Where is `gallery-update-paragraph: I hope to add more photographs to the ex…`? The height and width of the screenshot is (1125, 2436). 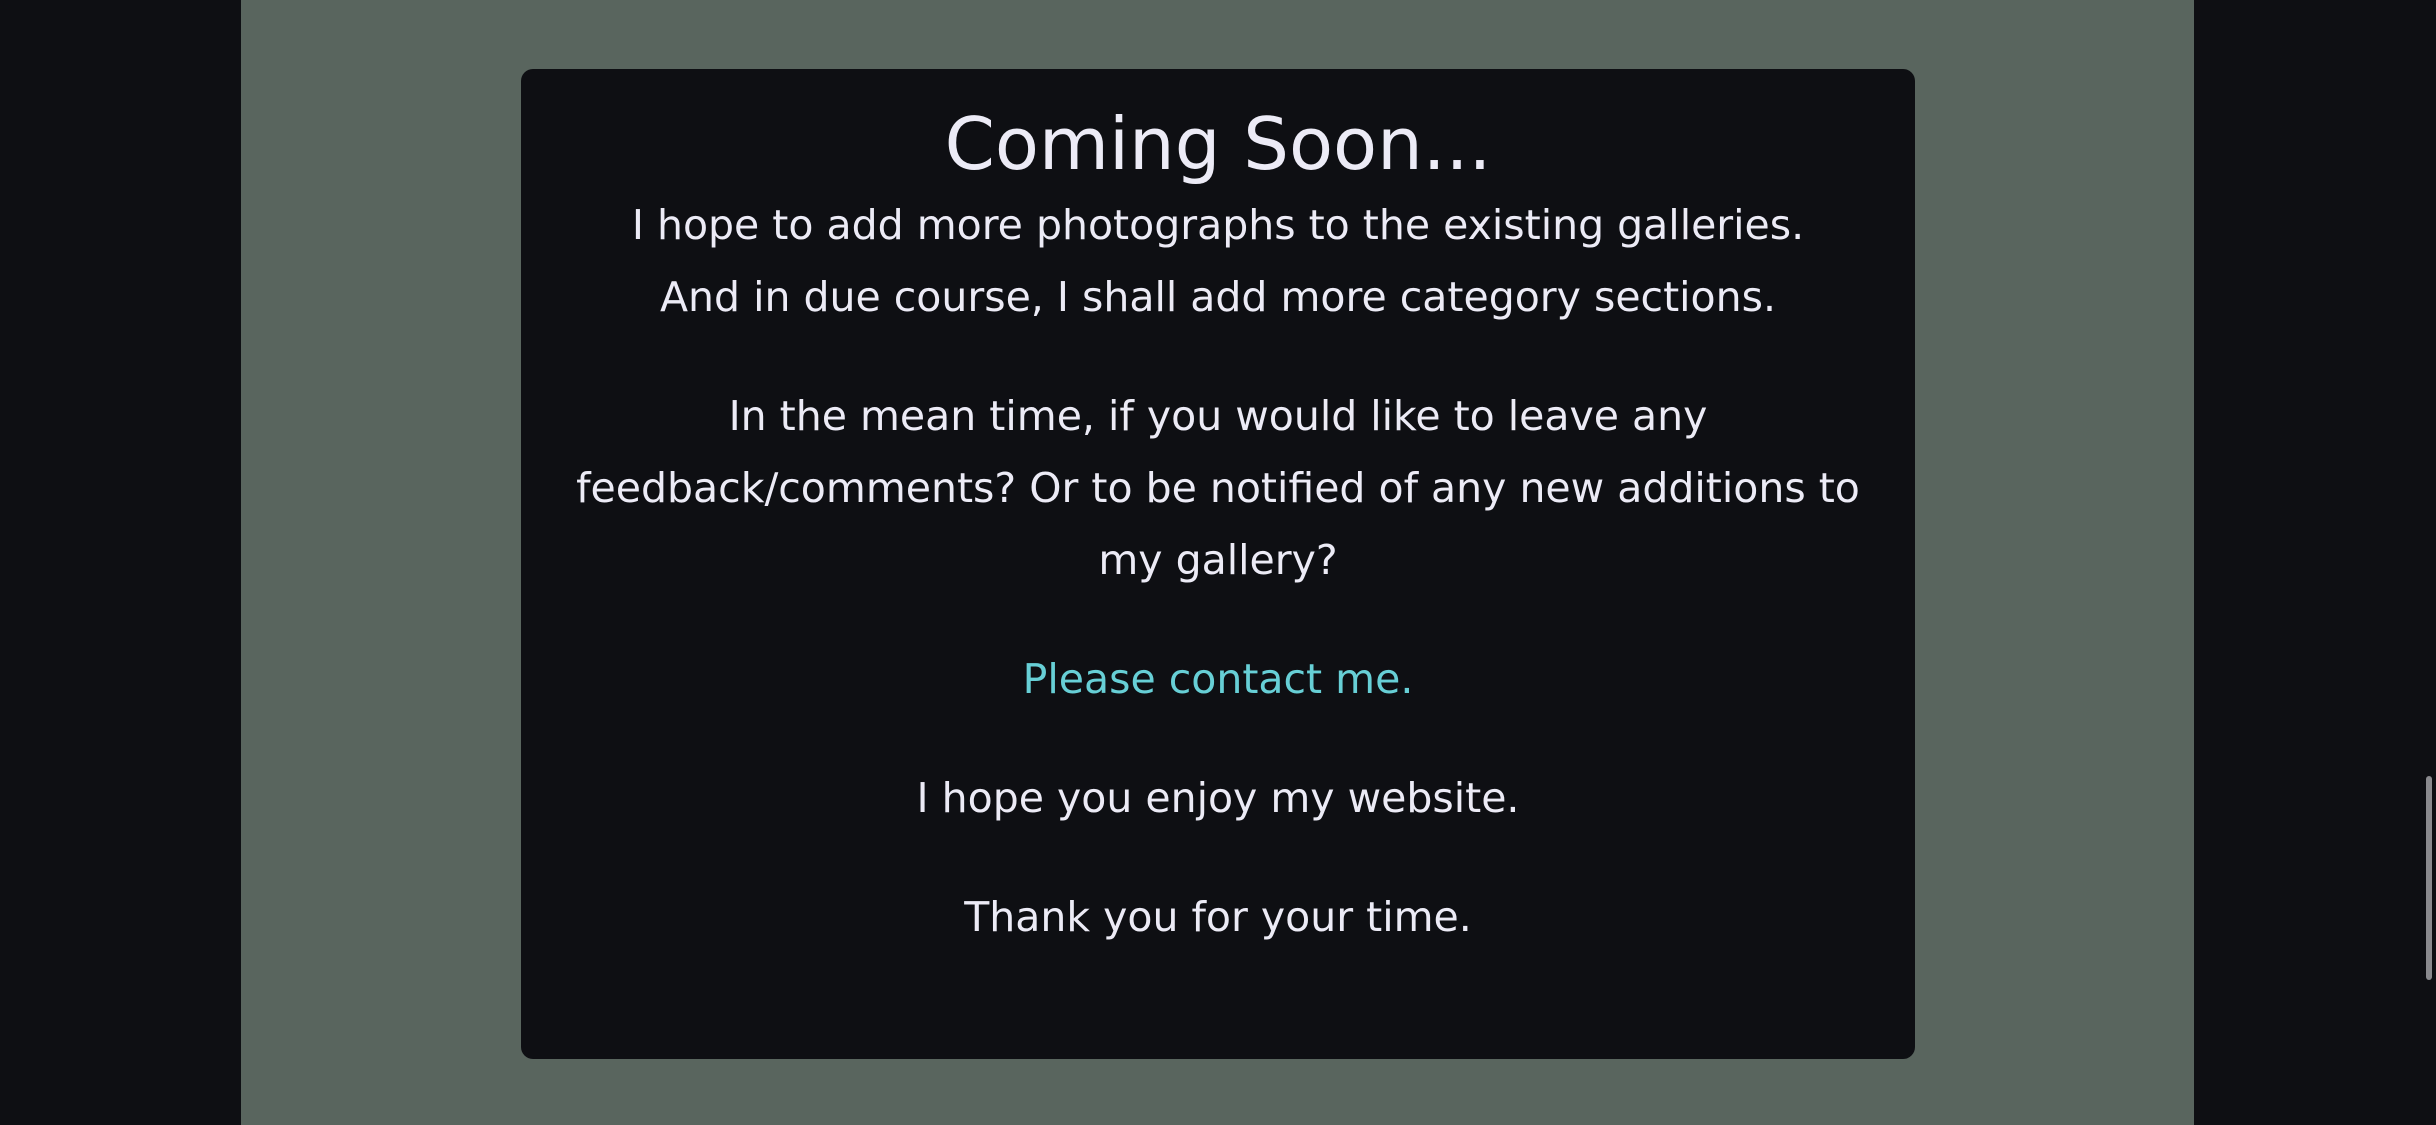
gallery-update-paragraph: I hope to add more photographs to the ex… is located at coordinates (1218, 261).